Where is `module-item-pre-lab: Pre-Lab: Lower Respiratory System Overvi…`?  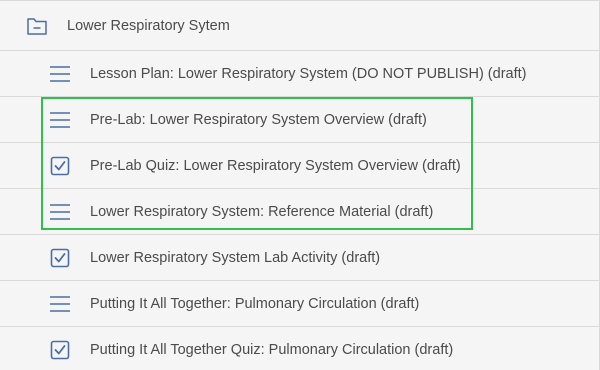
module-item-pre-lab: Pre-Lab: Lower Respiratory System Overvi… is located at coordinates (299, 120).